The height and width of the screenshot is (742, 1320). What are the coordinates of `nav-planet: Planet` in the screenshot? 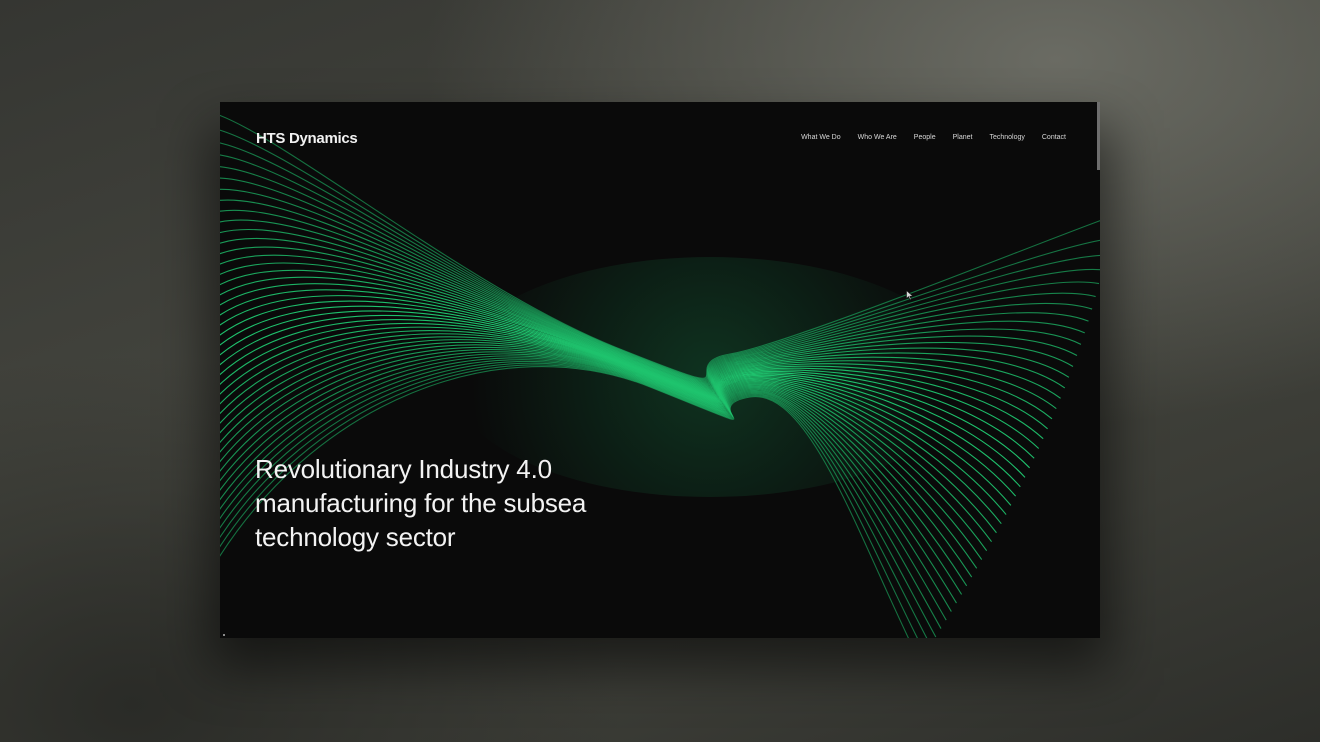 It's located at (963, 137).